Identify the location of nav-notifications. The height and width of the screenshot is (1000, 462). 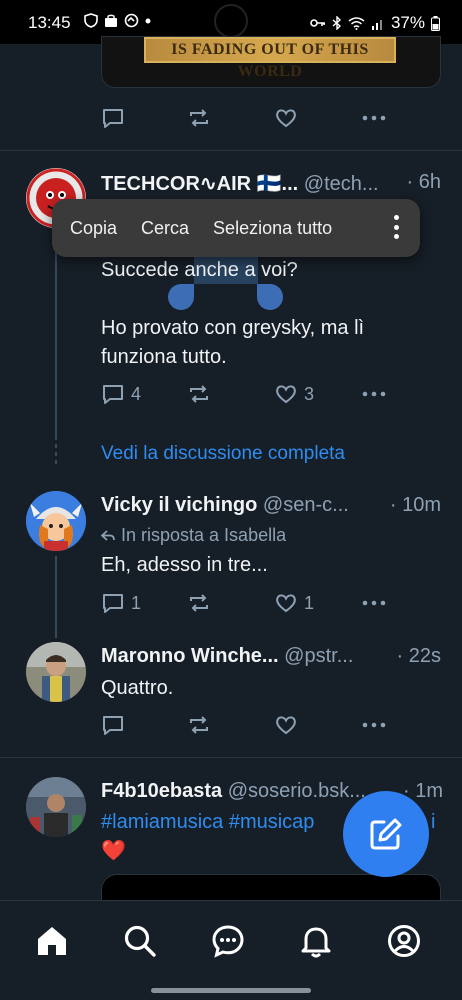
(316, 941).